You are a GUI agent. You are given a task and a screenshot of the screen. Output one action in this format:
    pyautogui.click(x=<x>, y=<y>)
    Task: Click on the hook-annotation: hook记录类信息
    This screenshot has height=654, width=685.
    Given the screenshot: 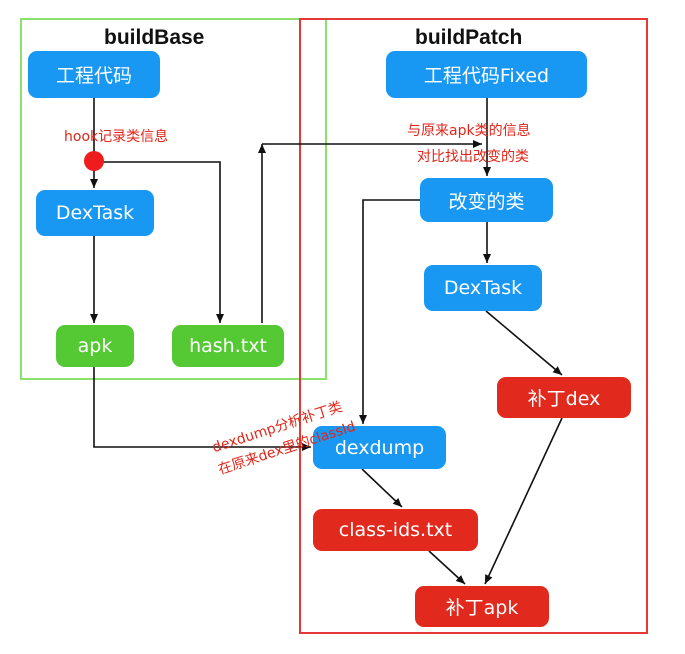 What is the action you would take?
    pyautogui.click(x=116, y=137)
    